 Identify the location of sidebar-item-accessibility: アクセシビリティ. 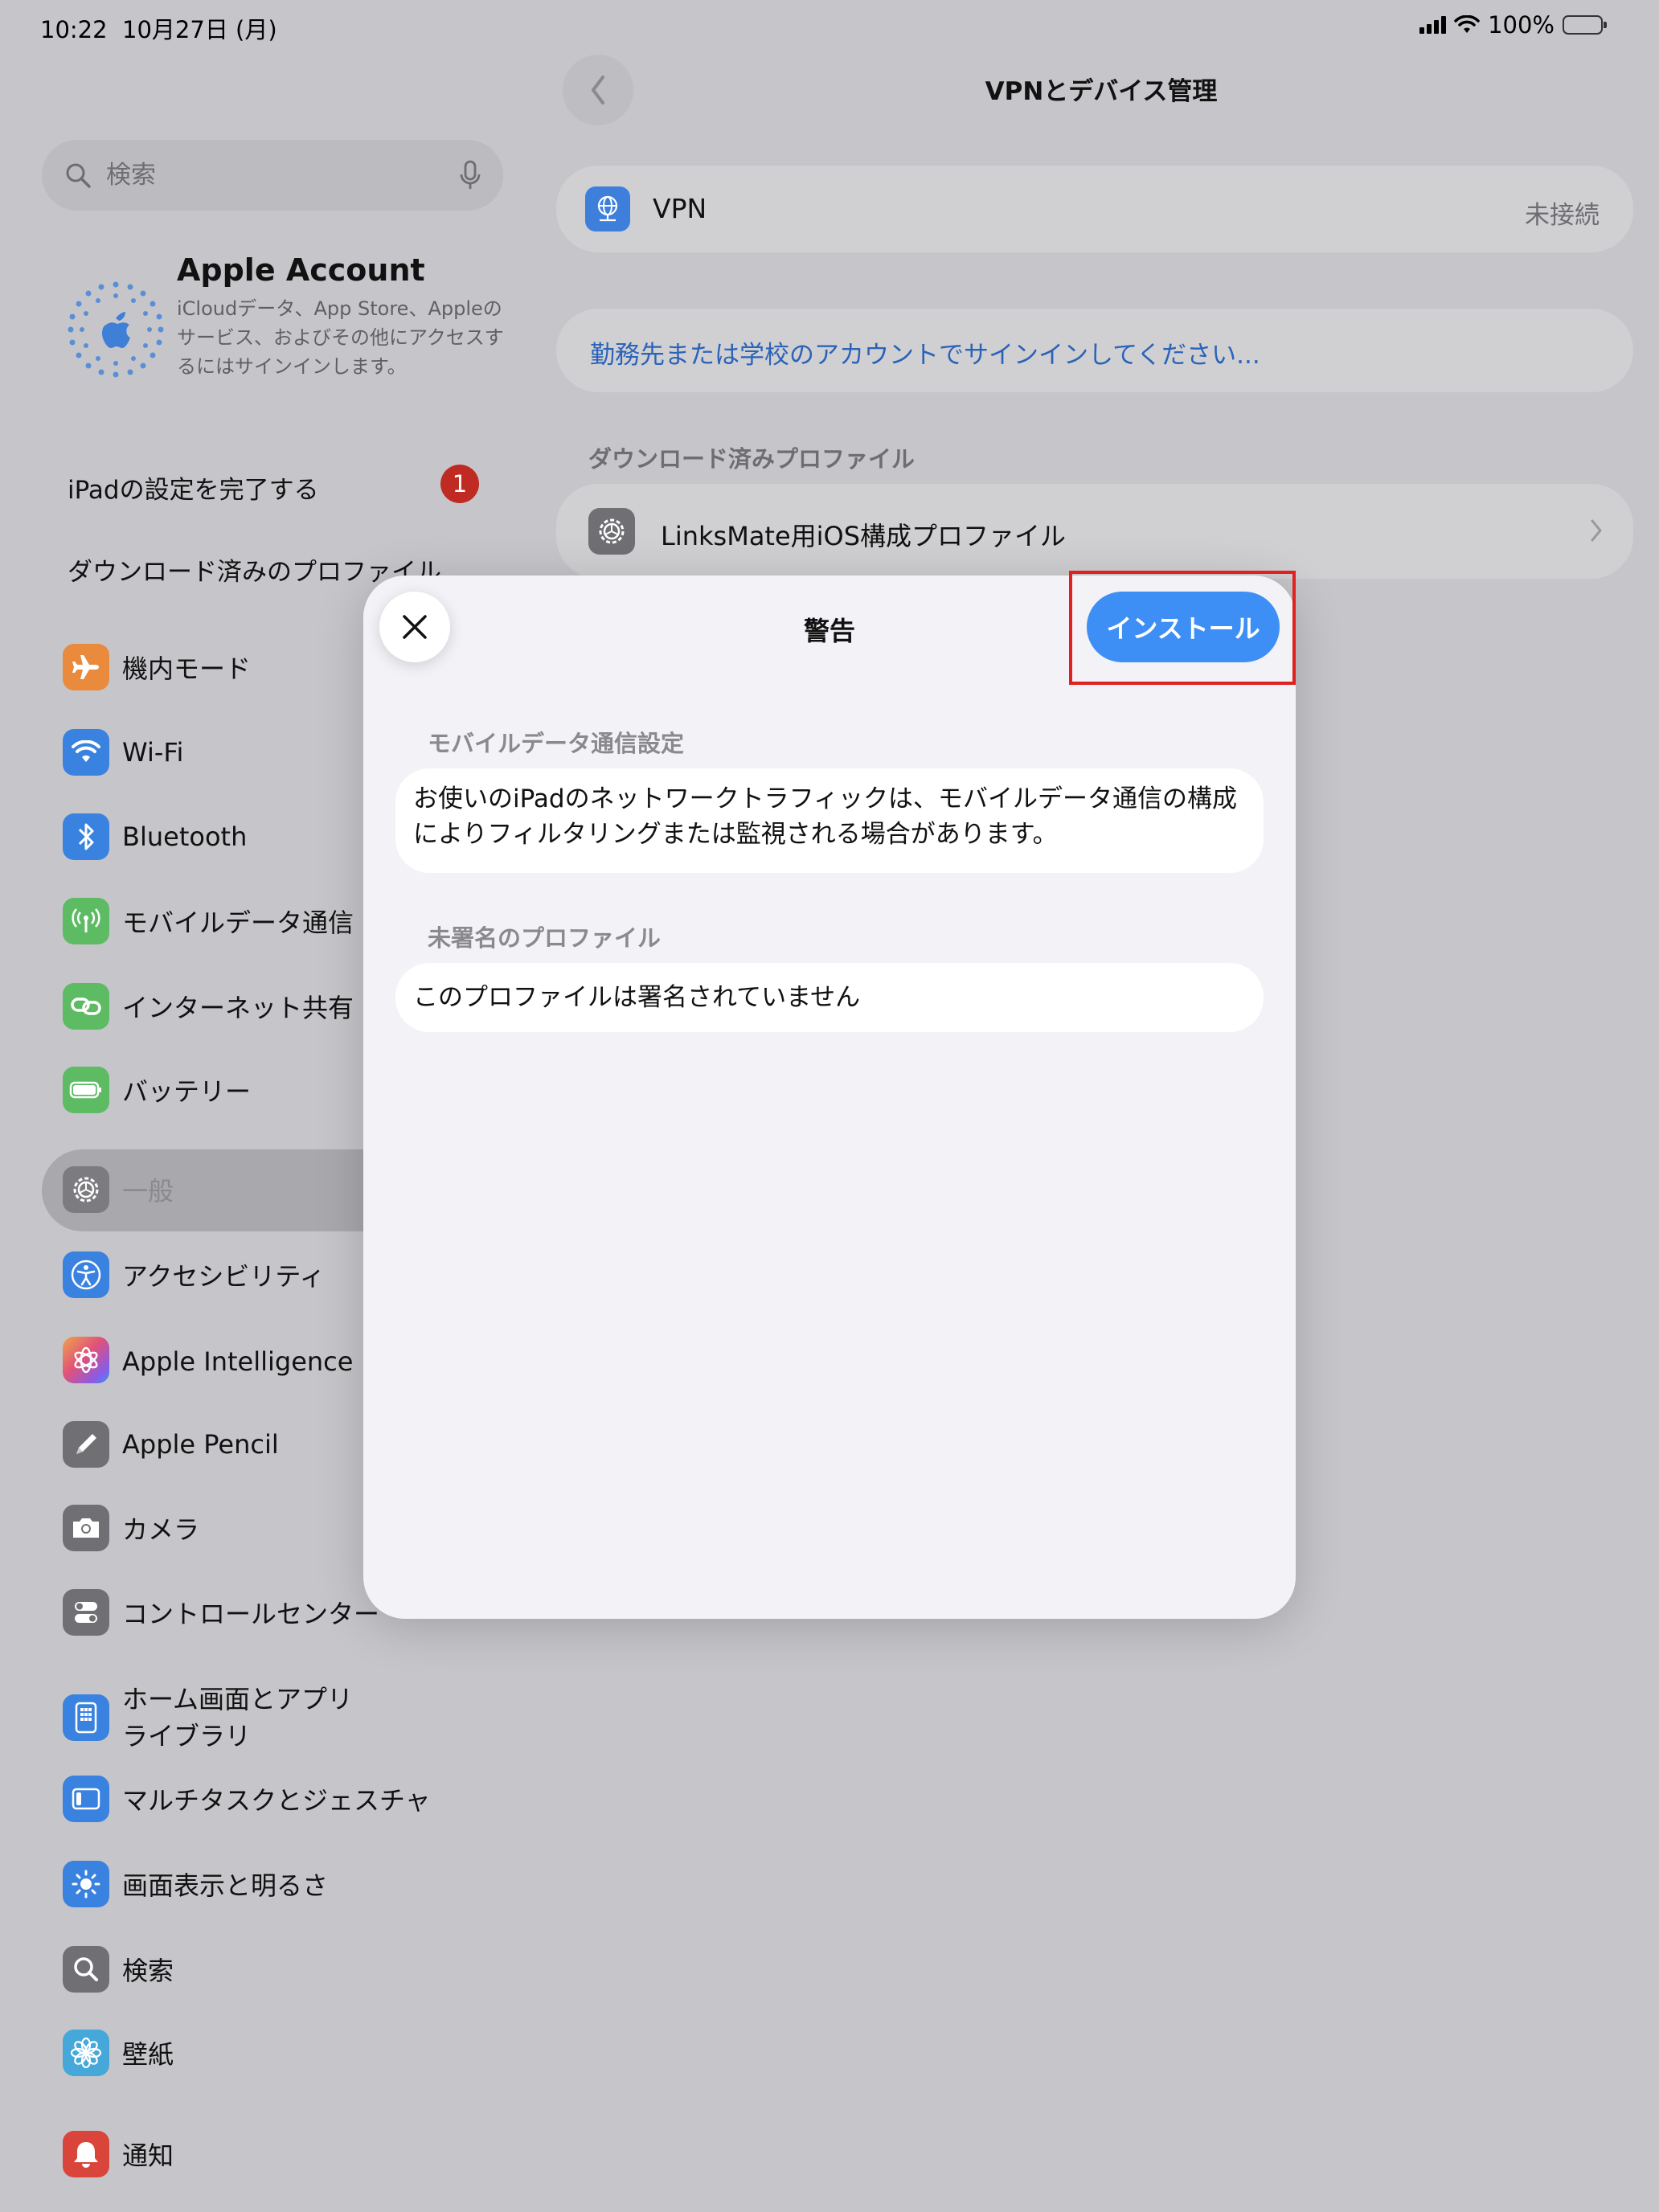
(194, 1275).